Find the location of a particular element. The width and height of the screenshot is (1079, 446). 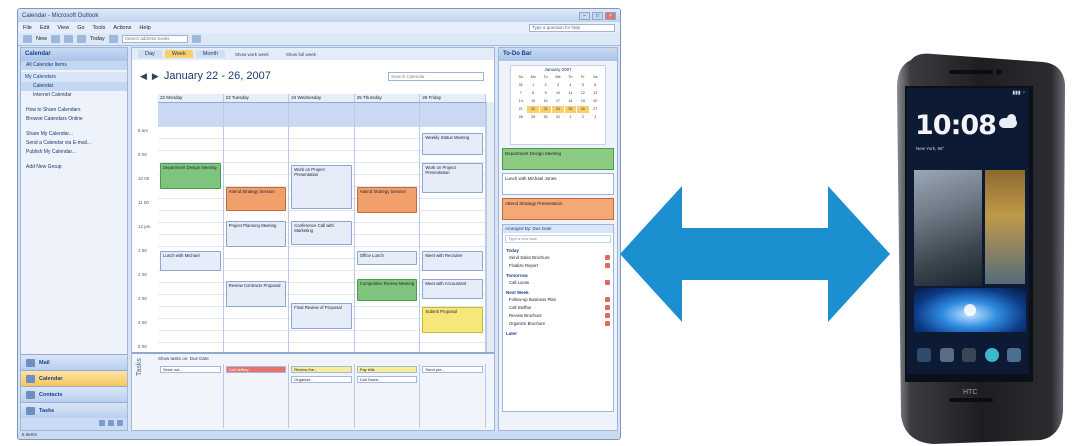

mini-calendar-date: 1 is located at coordinates (570, 117).